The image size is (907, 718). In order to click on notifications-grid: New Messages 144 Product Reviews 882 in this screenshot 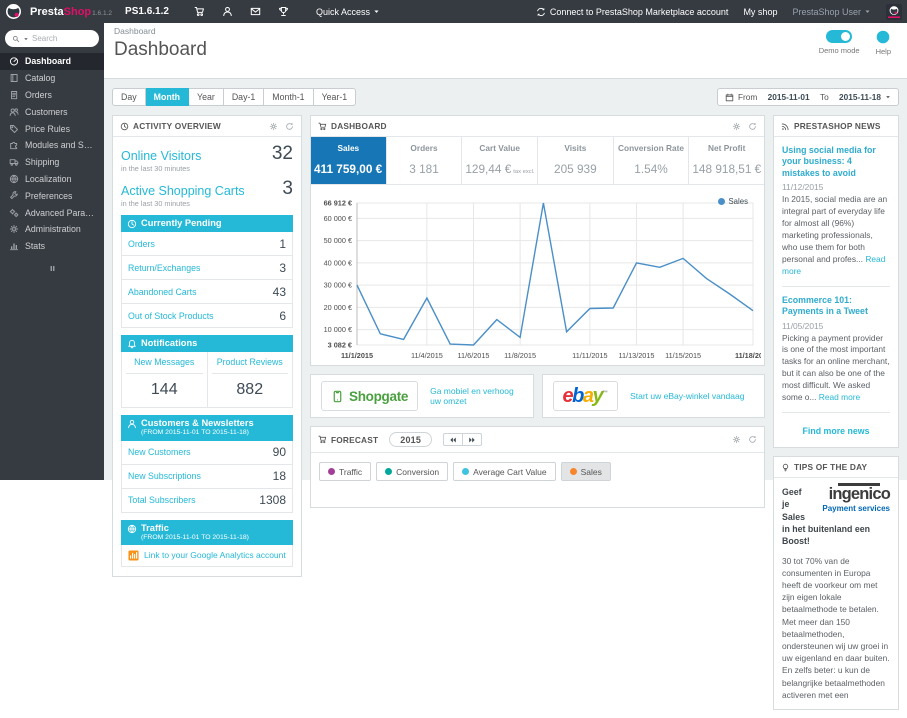, I will do `click(207, 380)`.